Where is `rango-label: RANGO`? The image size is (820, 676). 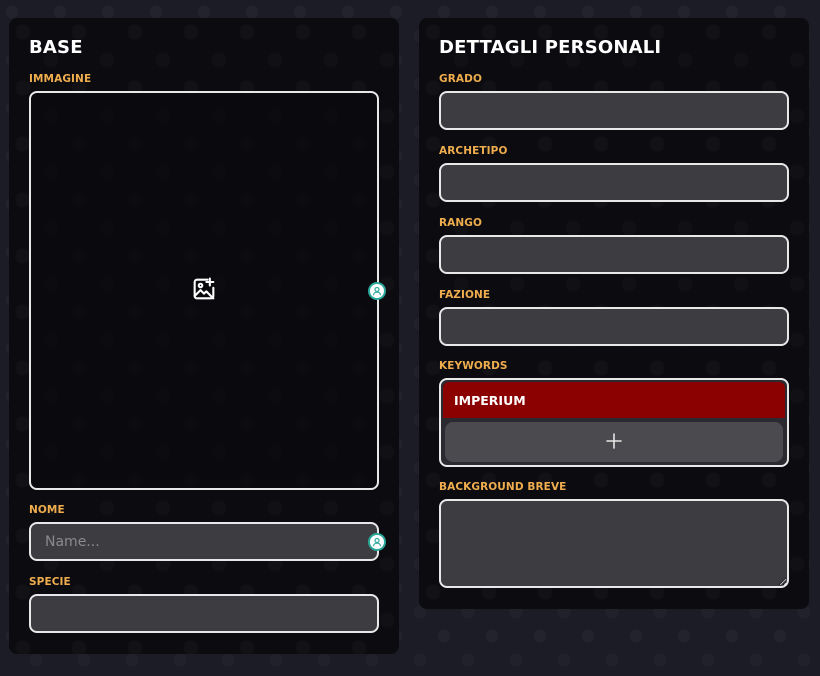
rango-label: RANGO is located at coordinates (461, 223).